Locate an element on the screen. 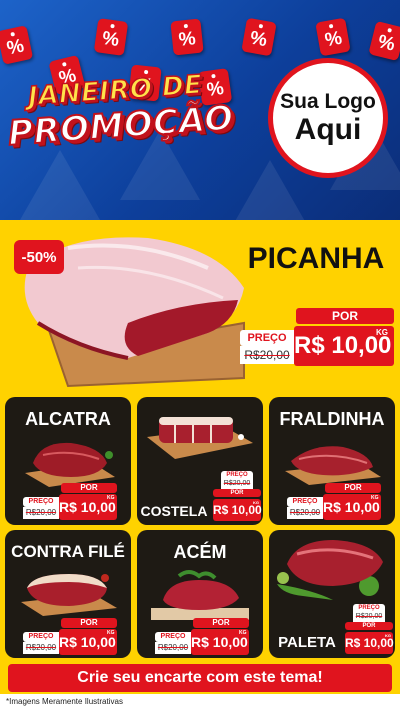 This screenshot has height=711, width=400. disclaimer-text: *Imagens Meramente Ilustrativas is located at coordinates (64, 701).